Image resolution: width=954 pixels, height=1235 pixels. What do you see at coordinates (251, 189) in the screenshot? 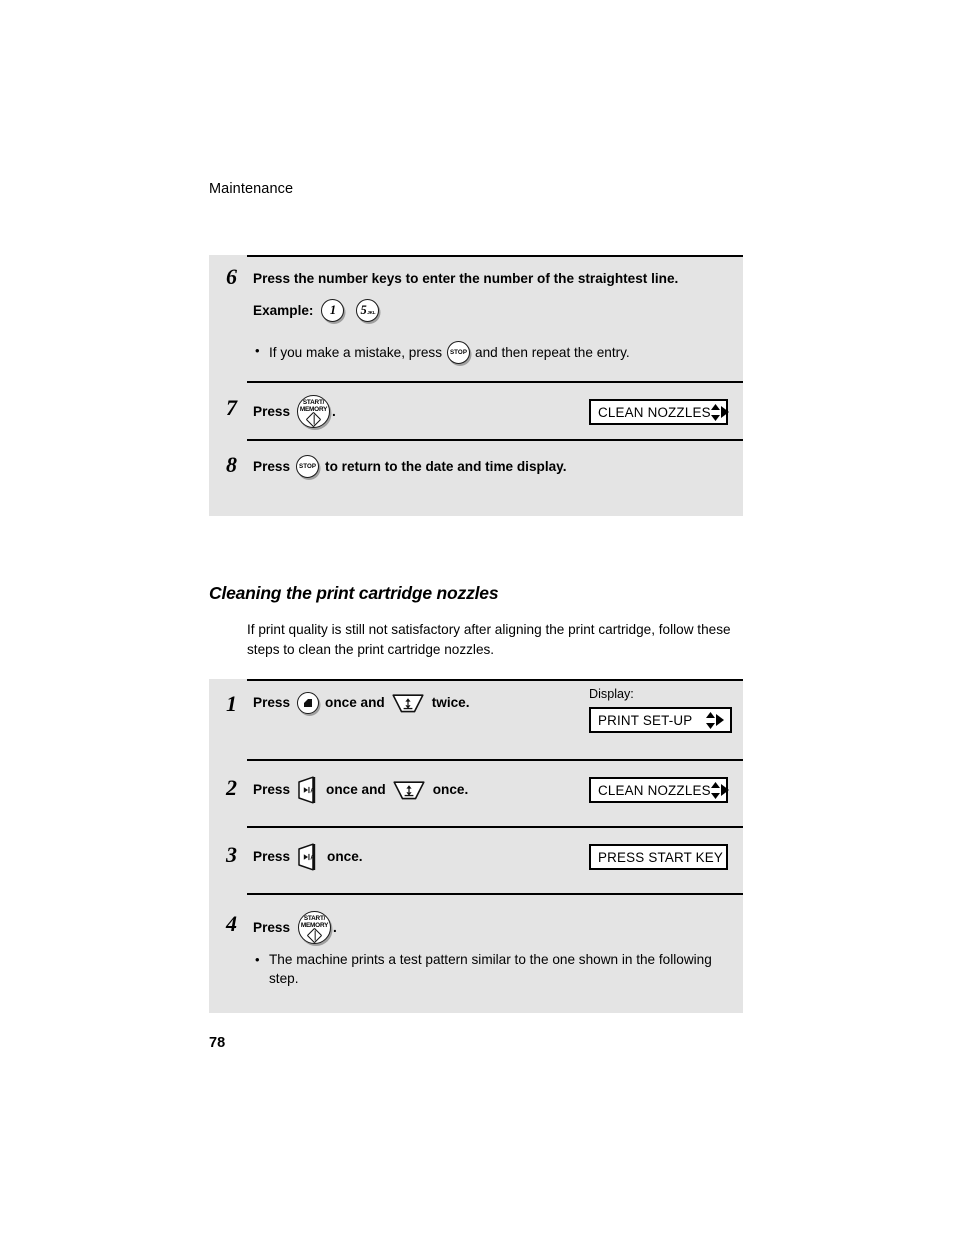
I see `running-head: Maintenance` at bounding box center [251, 189].